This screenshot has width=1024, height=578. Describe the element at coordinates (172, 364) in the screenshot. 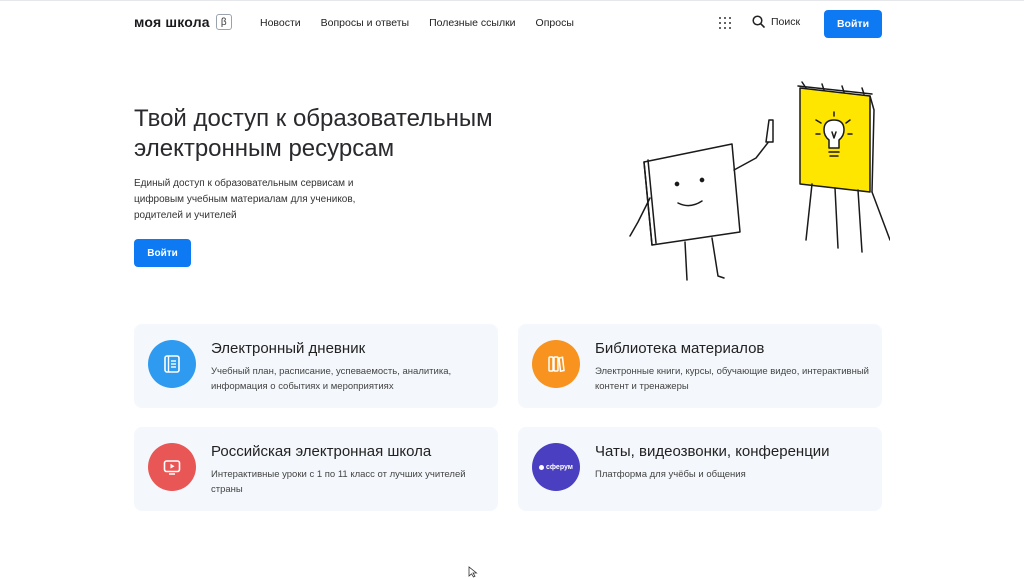

I see `diary-icon` at that location.